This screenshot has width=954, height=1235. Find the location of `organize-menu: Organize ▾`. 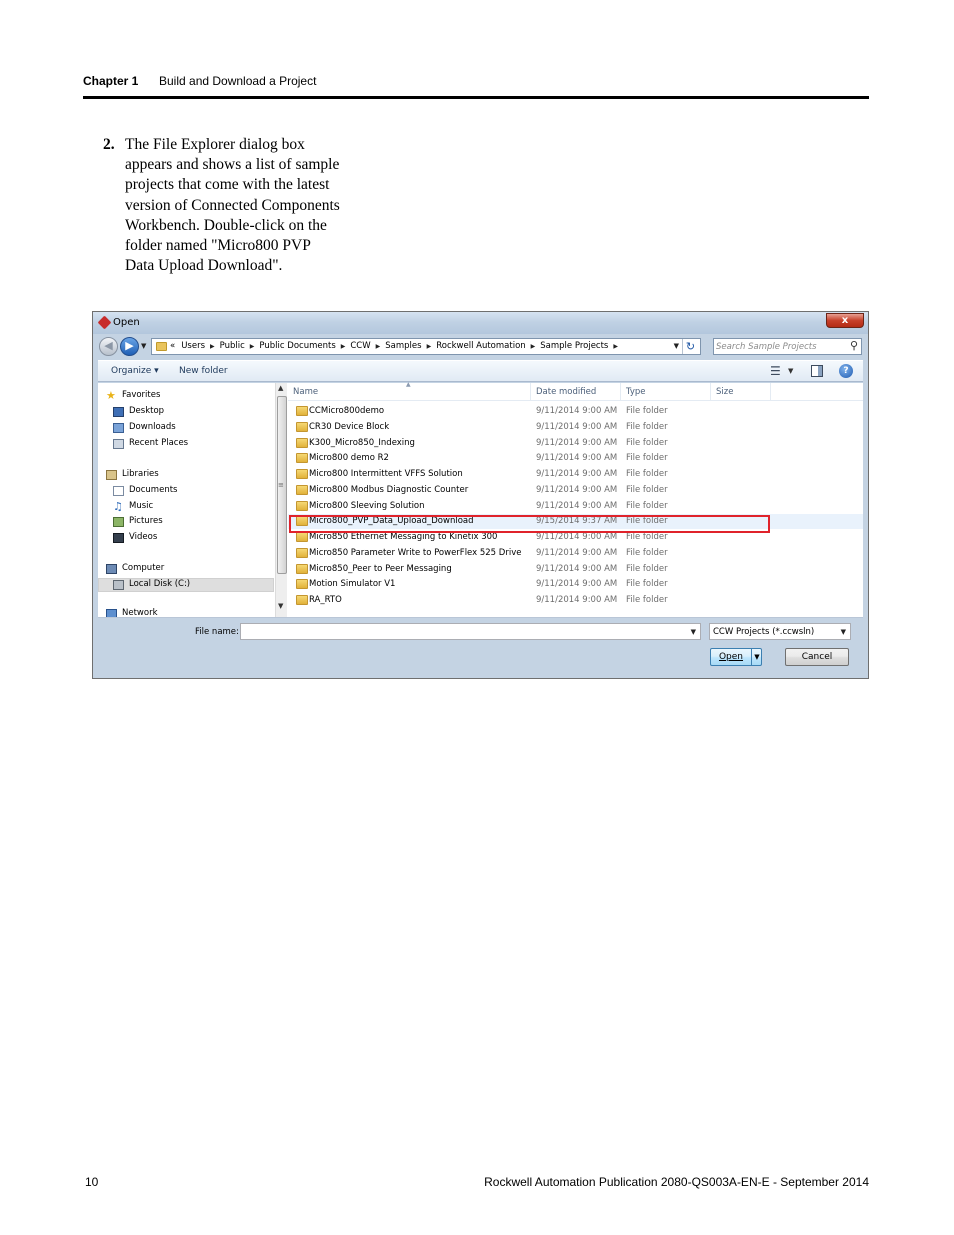

organize-menu: Organize ▾ is located at coordinates (135, 371).